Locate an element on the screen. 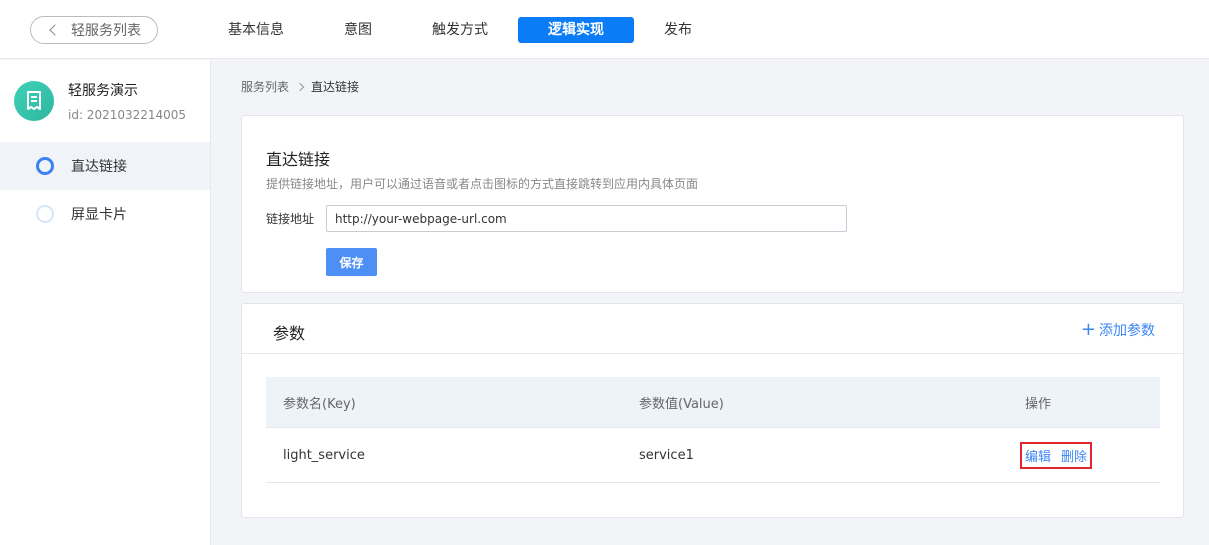 The image size is (1209, 545). edit-param-link: 编辑 is located at coordinates (1038, 455).